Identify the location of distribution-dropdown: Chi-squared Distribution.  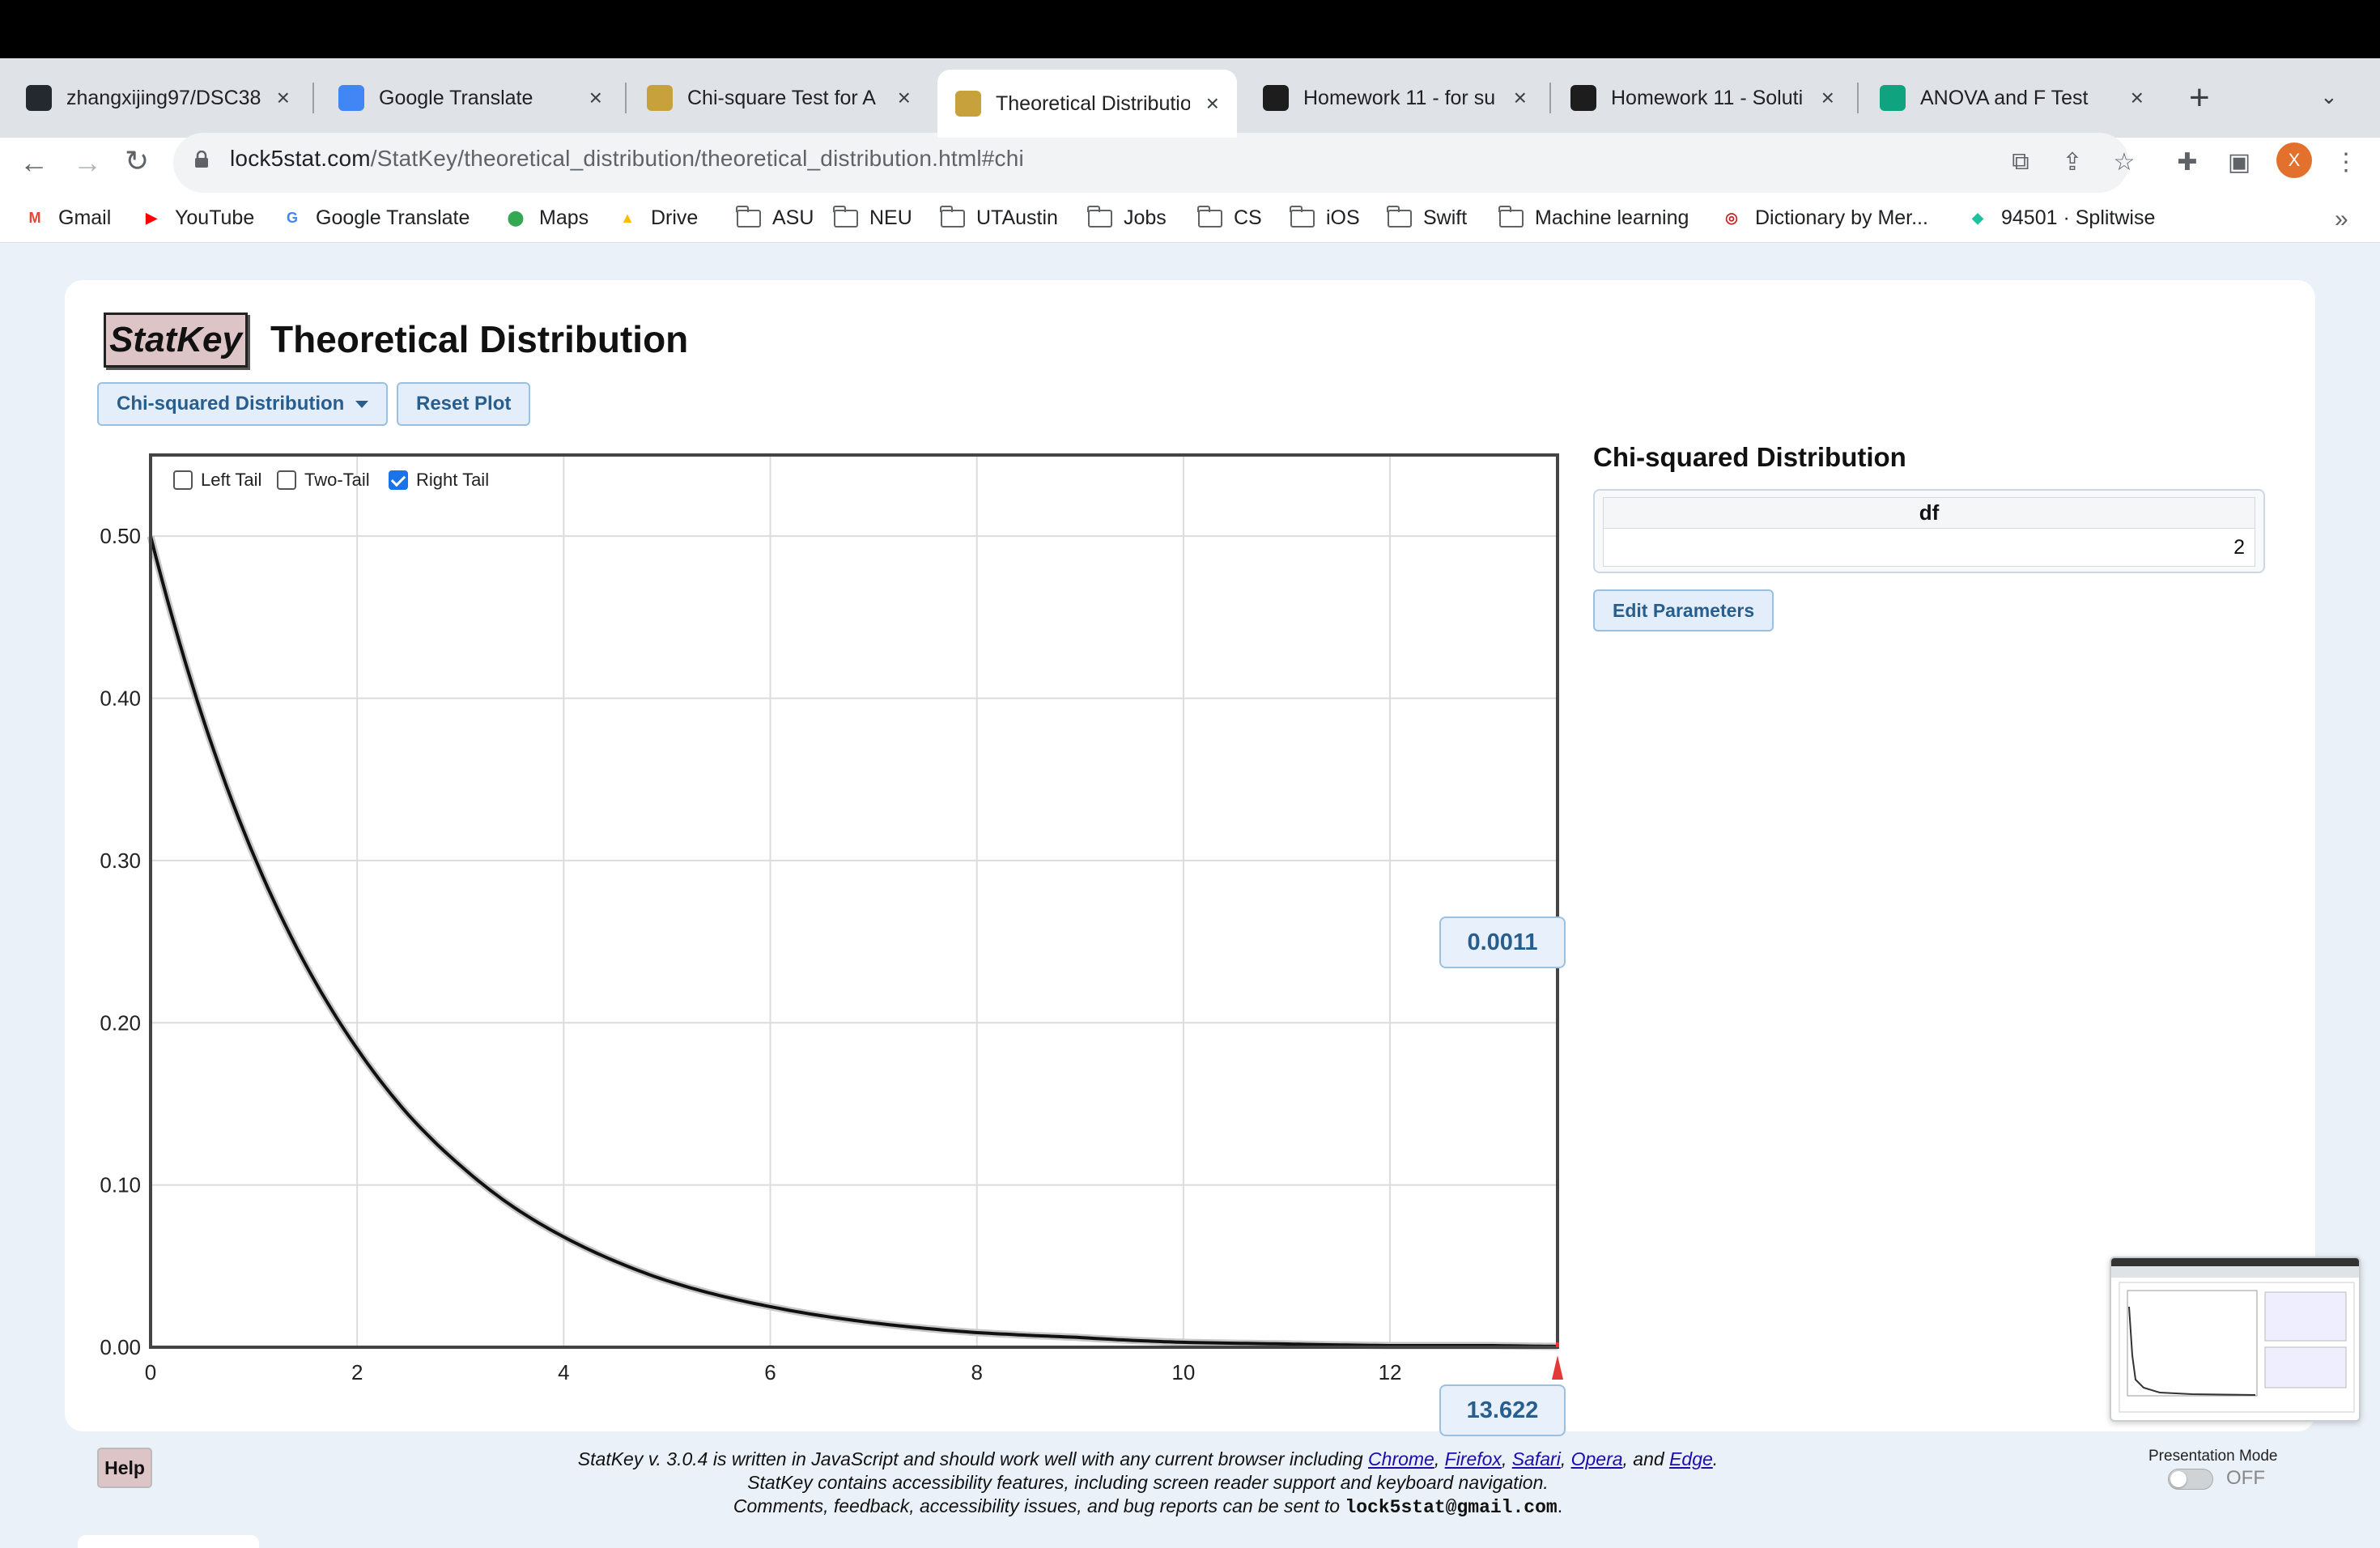
(243, 404).